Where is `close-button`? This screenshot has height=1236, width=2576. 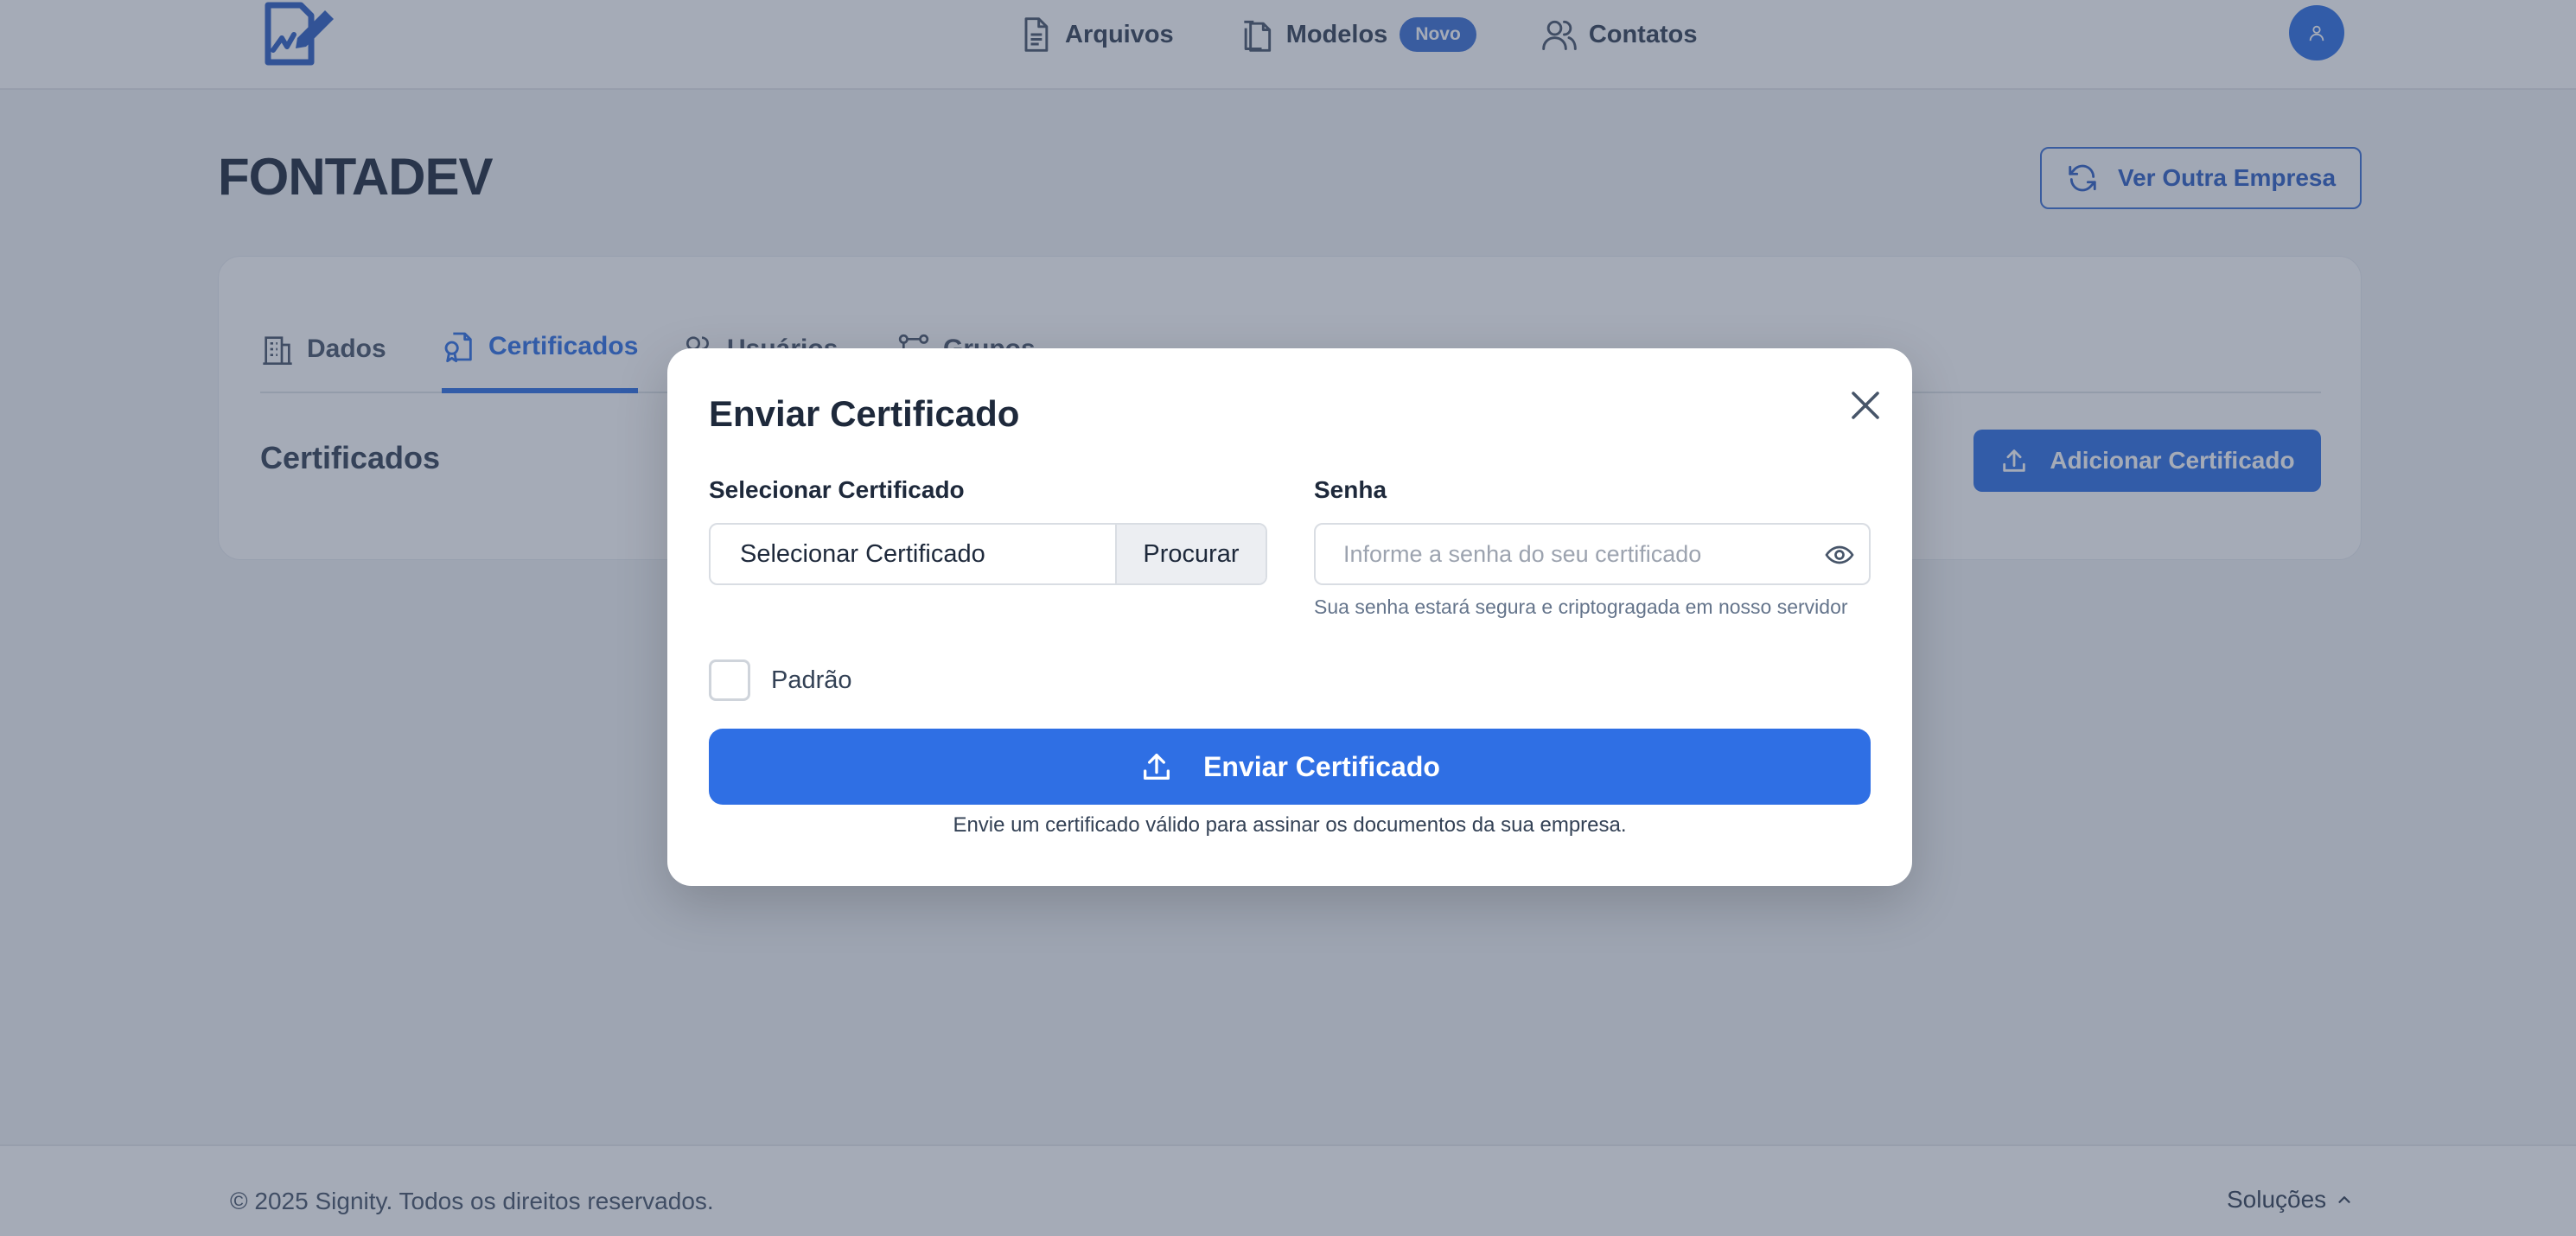
close-button is located at coordinates (1865, 405).